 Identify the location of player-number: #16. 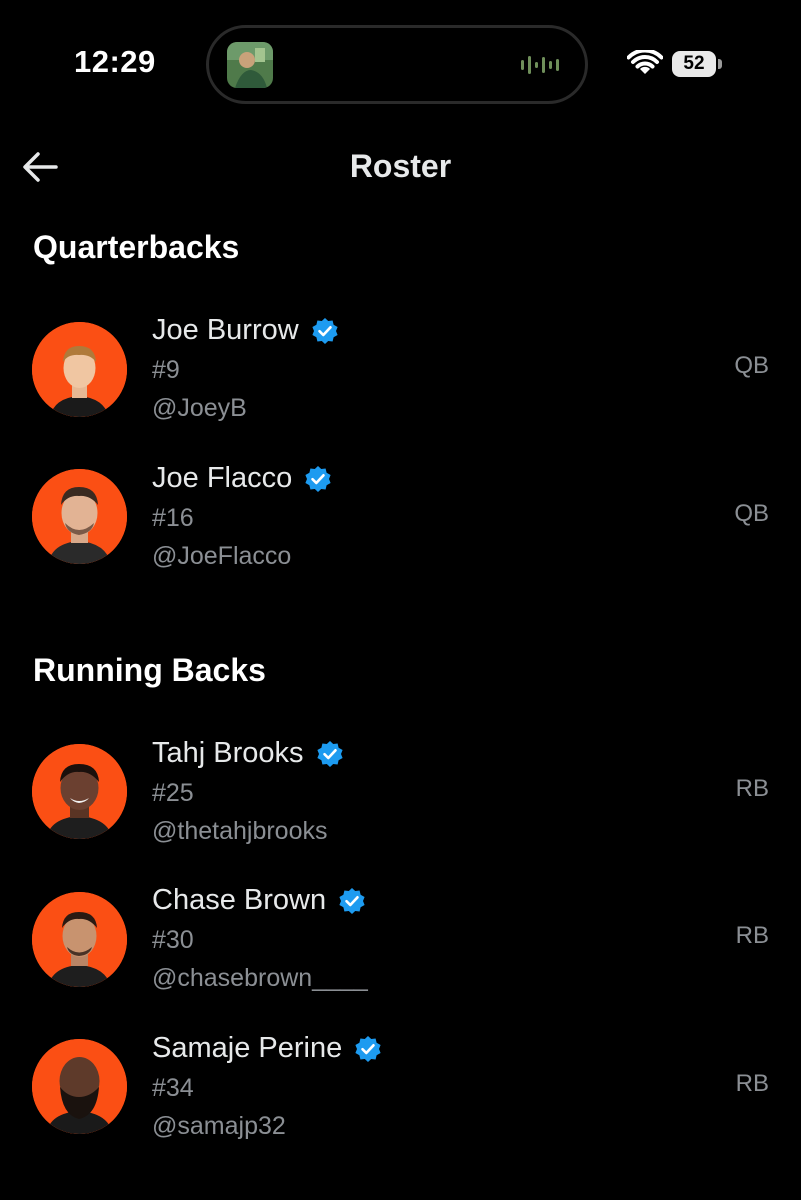
(173, 518).